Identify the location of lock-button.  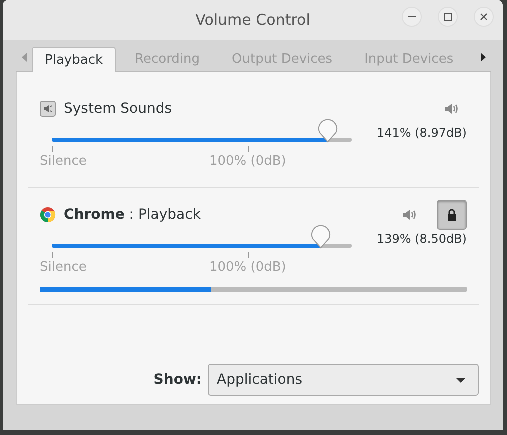
(452, 215).